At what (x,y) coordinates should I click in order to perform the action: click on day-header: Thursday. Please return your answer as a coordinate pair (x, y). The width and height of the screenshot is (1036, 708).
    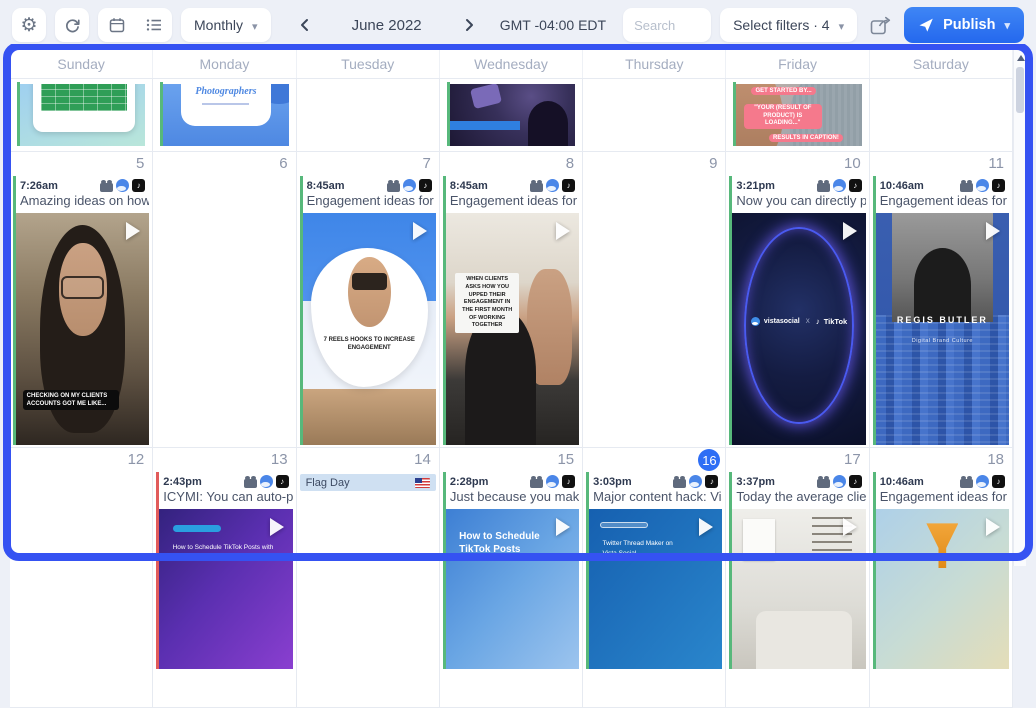
    Looking at the image, I should click on (654, 63).